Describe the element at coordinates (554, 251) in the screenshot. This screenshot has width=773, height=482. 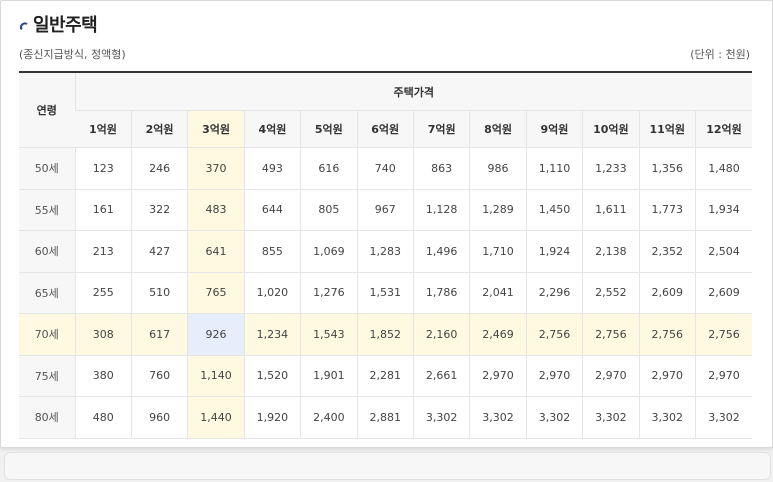
I see `value-cell: 1,924` at that location.